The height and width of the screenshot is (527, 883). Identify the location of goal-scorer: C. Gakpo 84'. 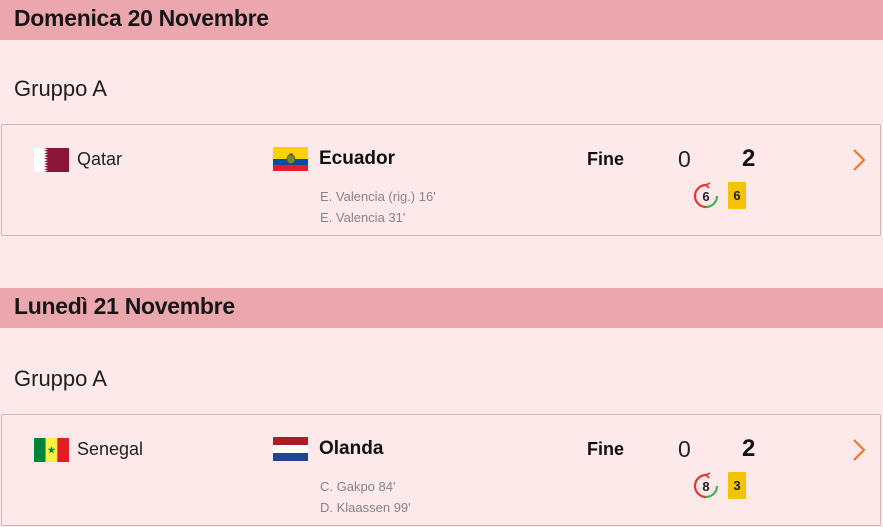
(358, 486).